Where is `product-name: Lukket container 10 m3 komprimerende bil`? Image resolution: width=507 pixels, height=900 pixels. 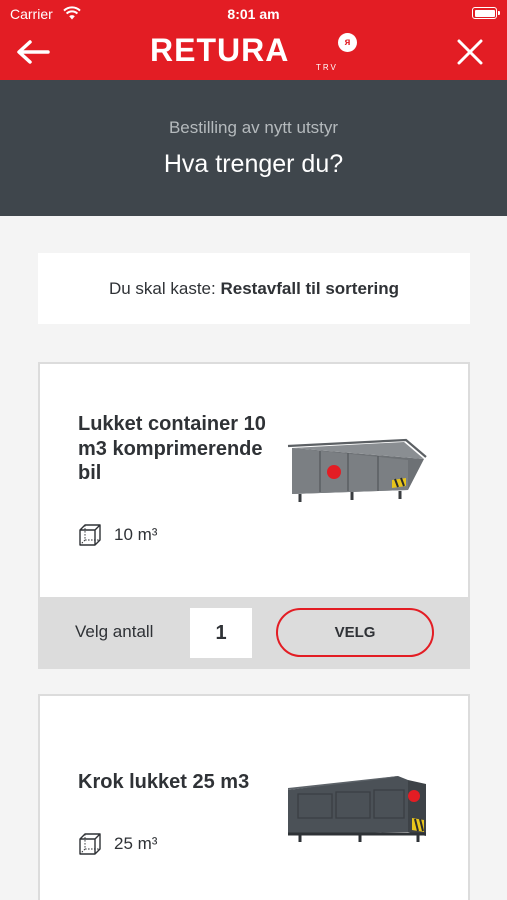
product-name: Lukket container 10 m3 komprimerende bil is located at coordinates (172, 448).